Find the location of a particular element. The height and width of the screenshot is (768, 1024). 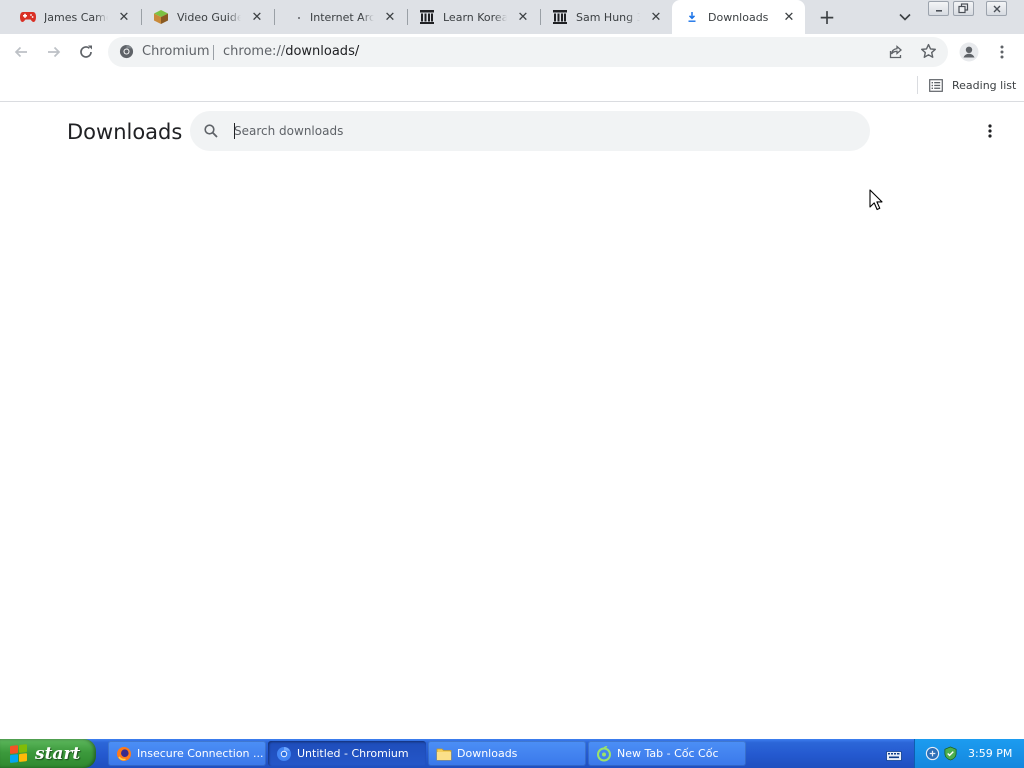

bookmarks-bar: Reading list is located at coordinates (512, 86).